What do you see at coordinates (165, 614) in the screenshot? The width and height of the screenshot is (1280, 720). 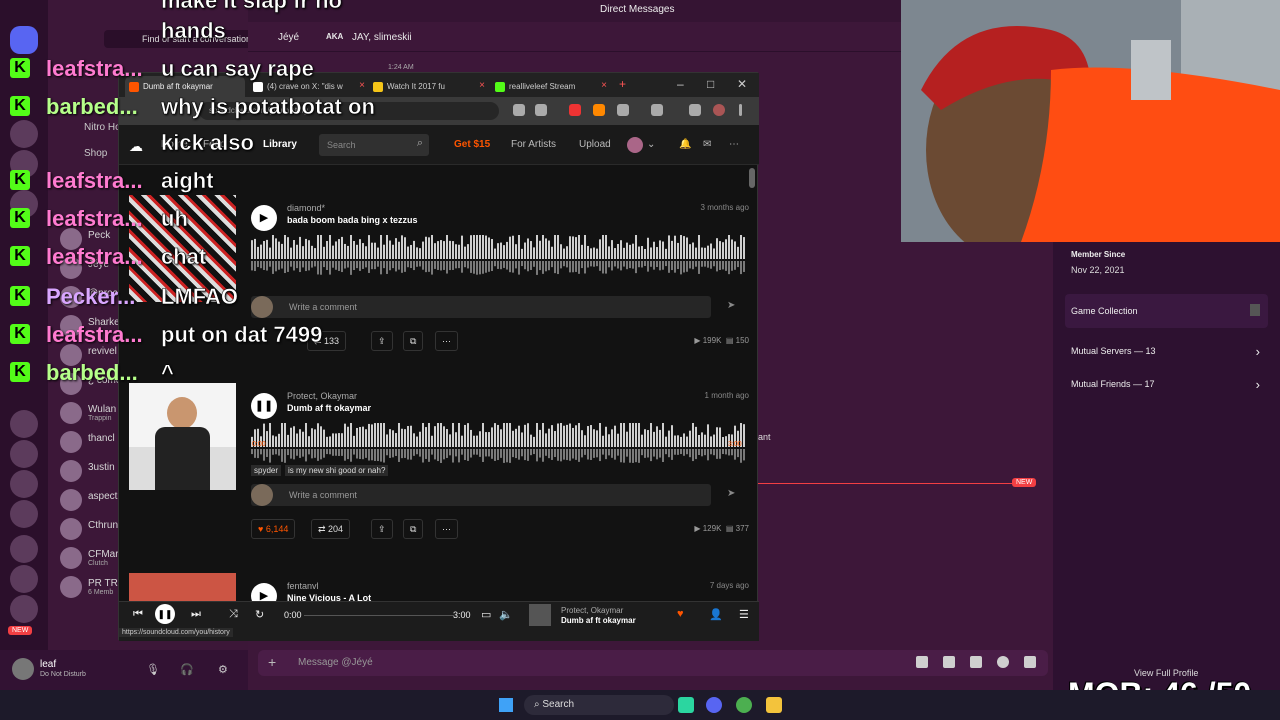 I see `pause-icon: ❚❚` at bounding box center [165, 614].